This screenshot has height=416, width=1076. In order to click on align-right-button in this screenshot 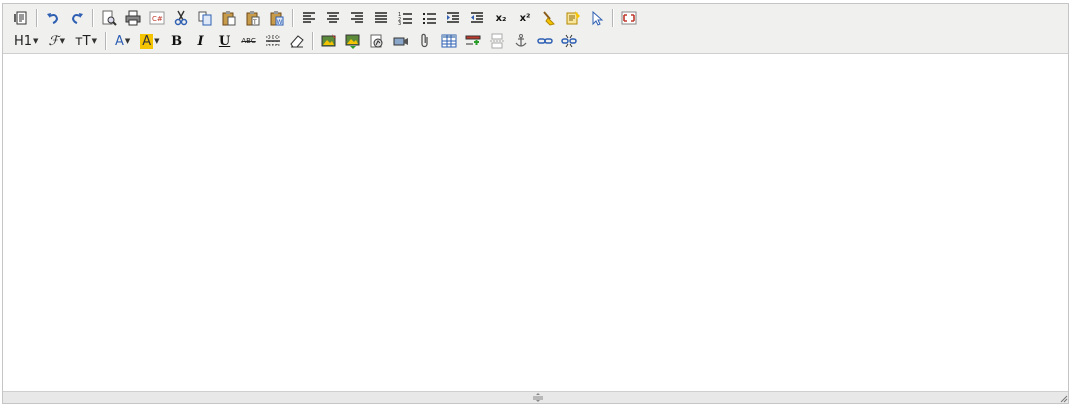, I will do `click(357, 18)`.